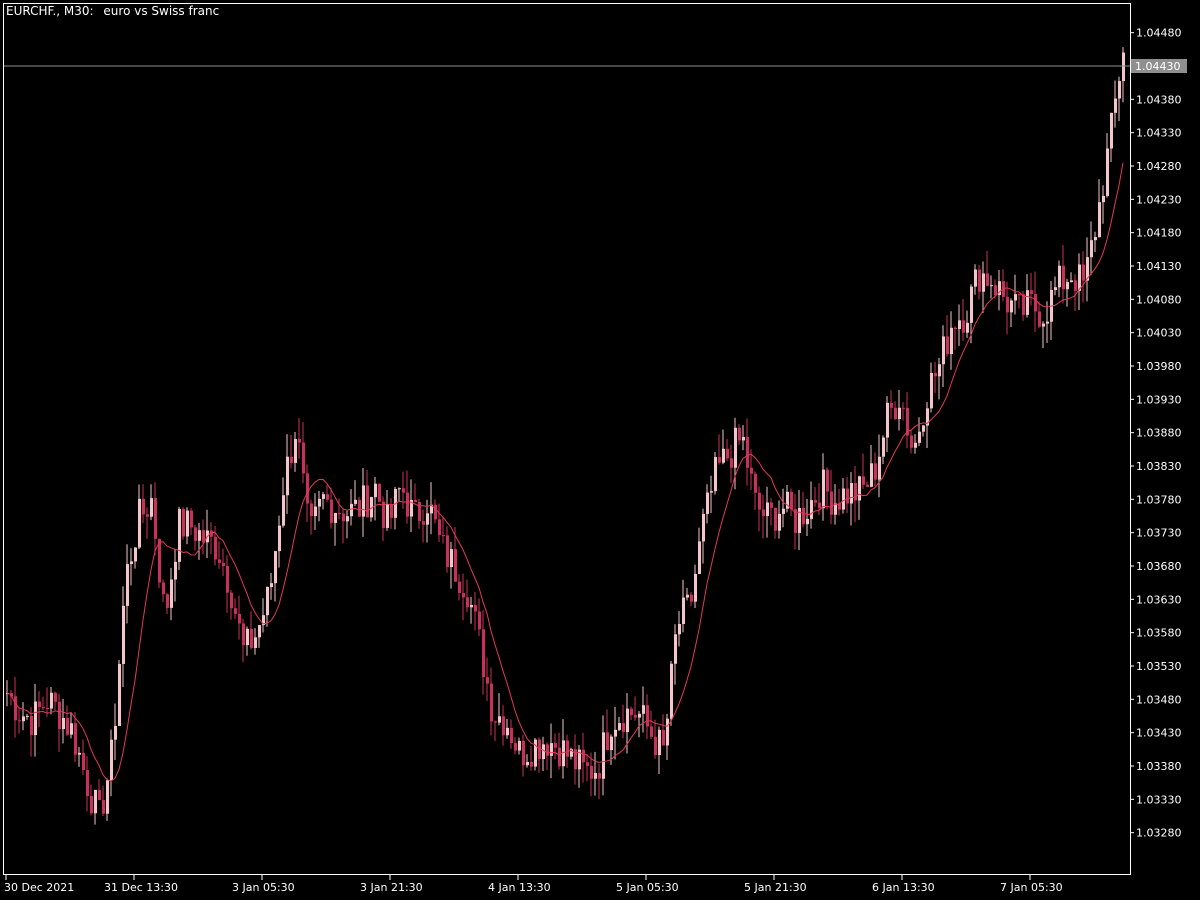 The width and height of the screenshot is (1200, 900). Describe the element at coordinates (1159, 766) in the screenshot. I see `y-tick-label: 1.03380` at that location.